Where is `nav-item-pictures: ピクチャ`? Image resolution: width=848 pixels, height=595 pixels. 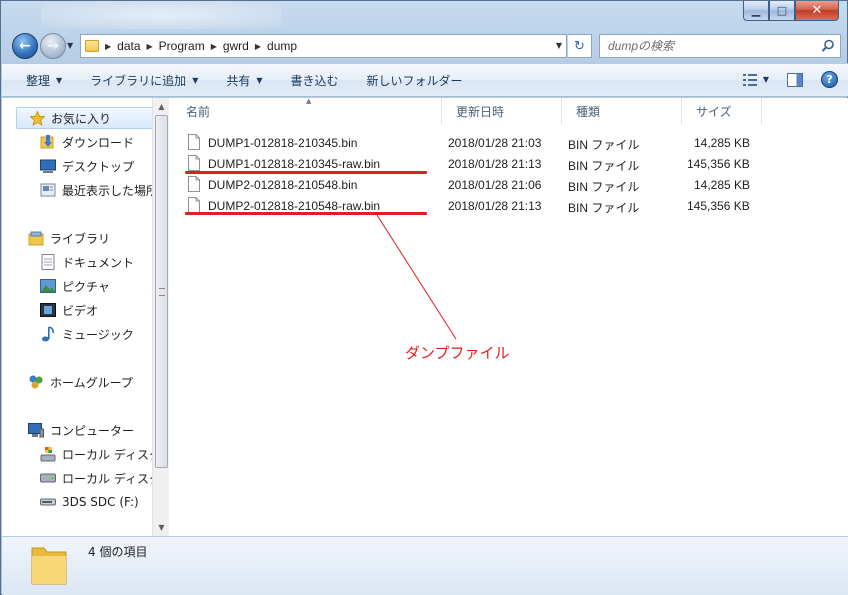
nav-item-pictures: ピクチャ is located at coordinates (75, 286).